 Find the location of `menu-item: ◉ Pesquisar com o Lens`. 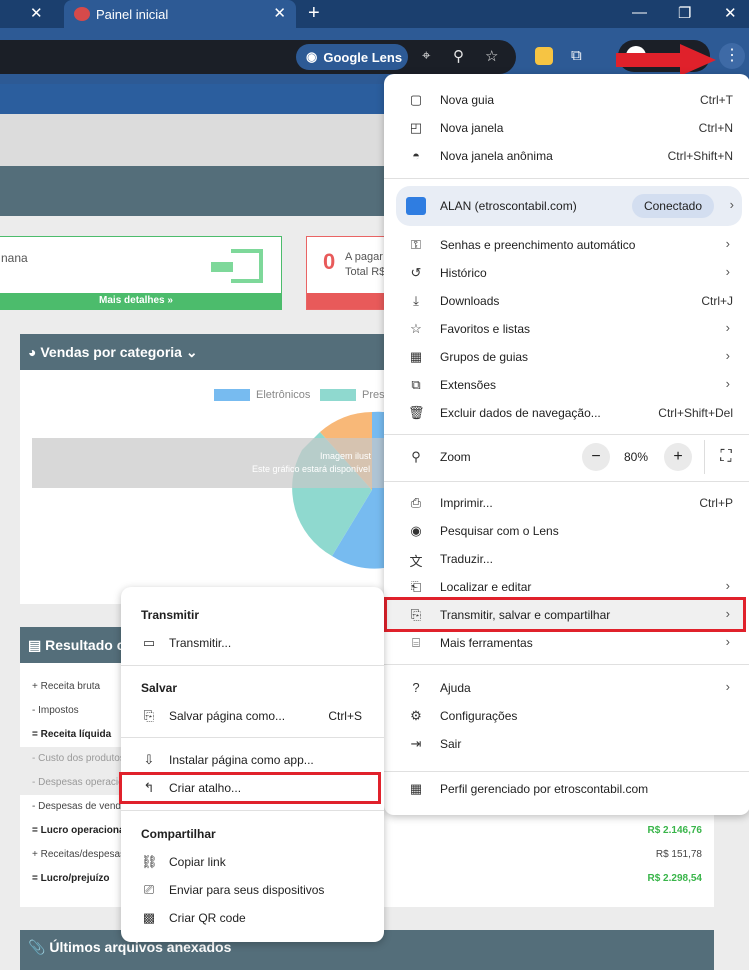

menu-item: ◉ Pesquisar com o Lens is located at coordinates (566, 531).